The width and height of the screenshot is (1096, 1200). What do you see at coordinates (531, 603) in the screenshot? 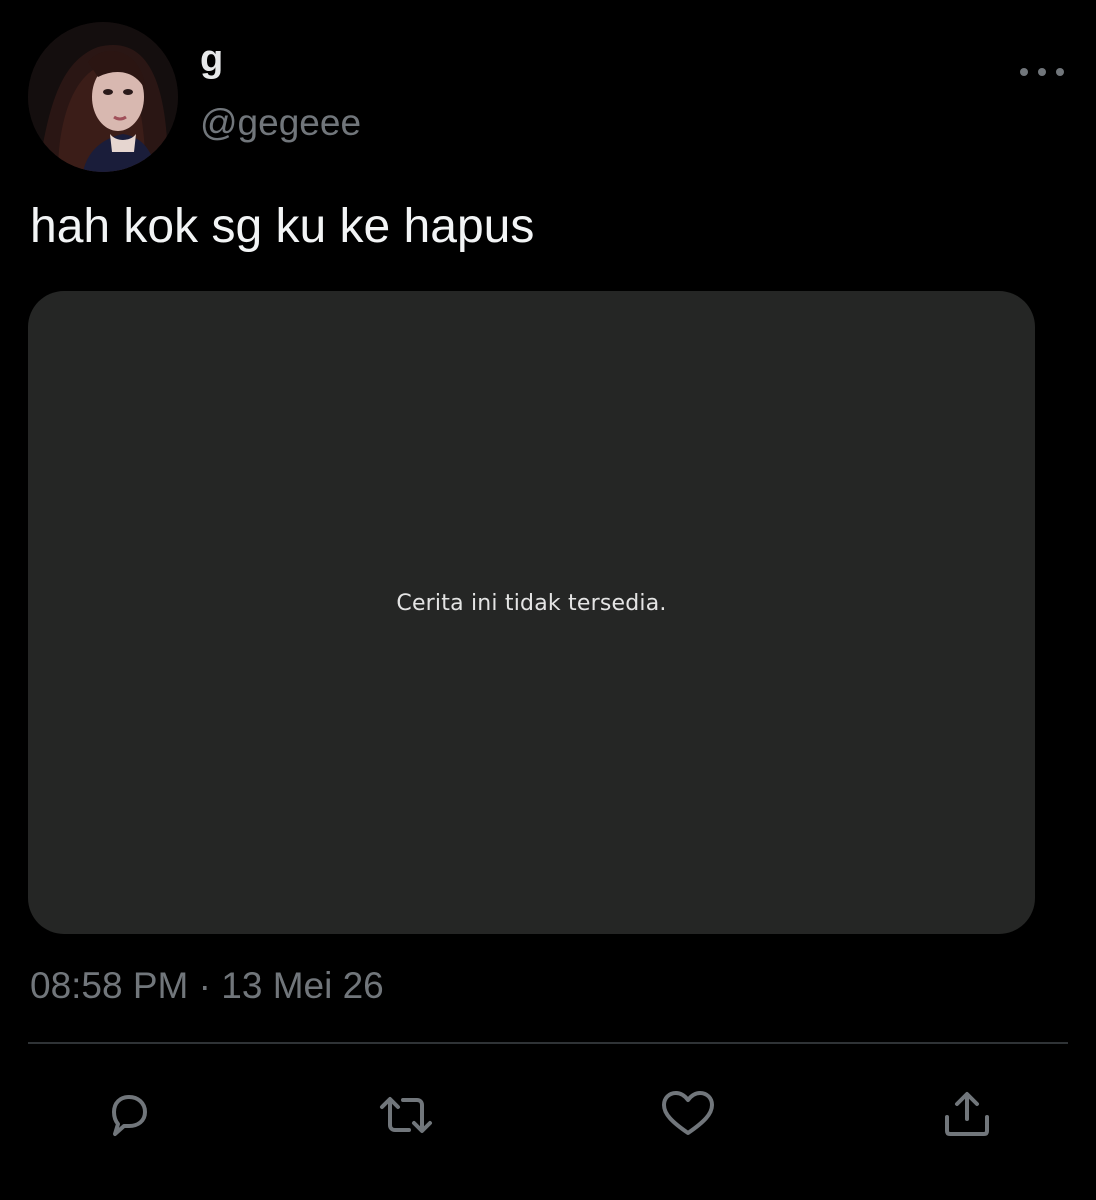
I see `story-unavailable-message: Cerita ini tidak tersedia.` at bounding box center [531, 603].